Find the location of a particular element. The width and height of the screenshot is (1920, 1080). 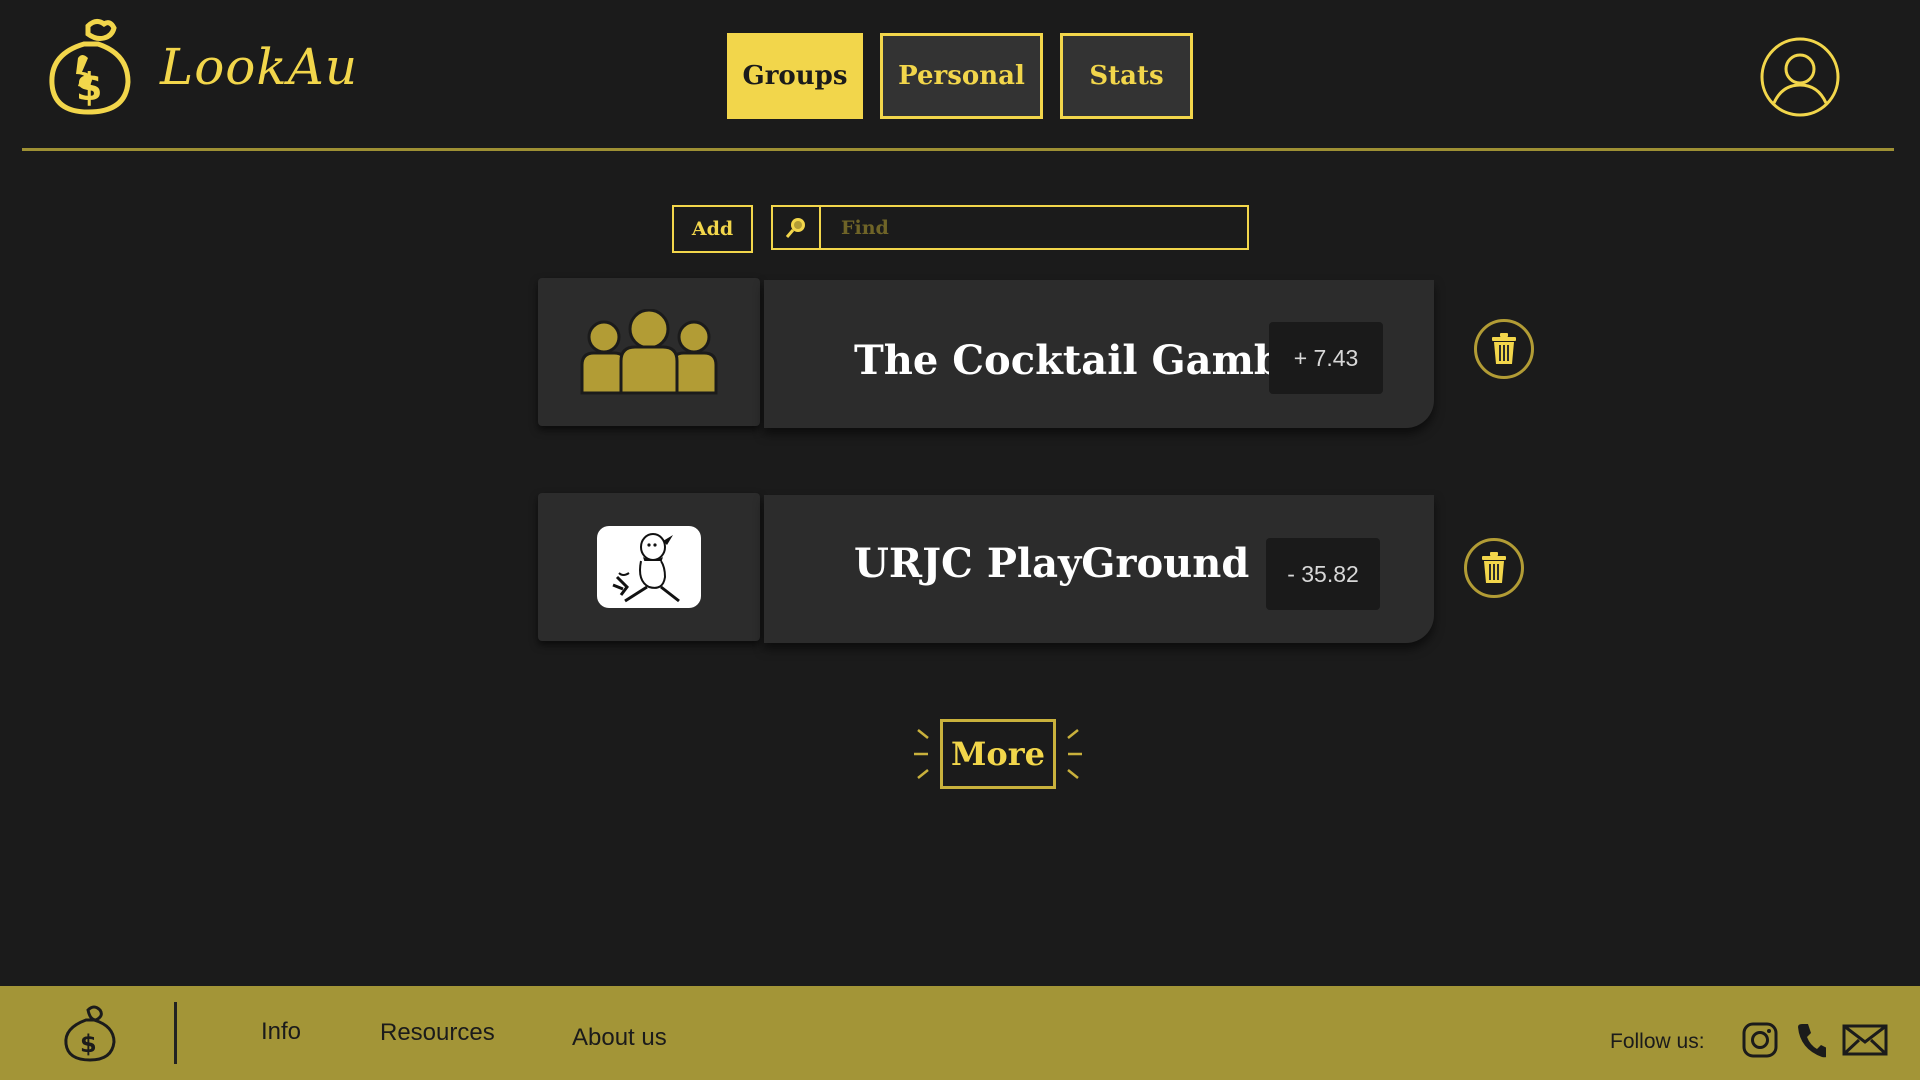

follow-label: Follow us: is located at coordinates (1657, 1041).